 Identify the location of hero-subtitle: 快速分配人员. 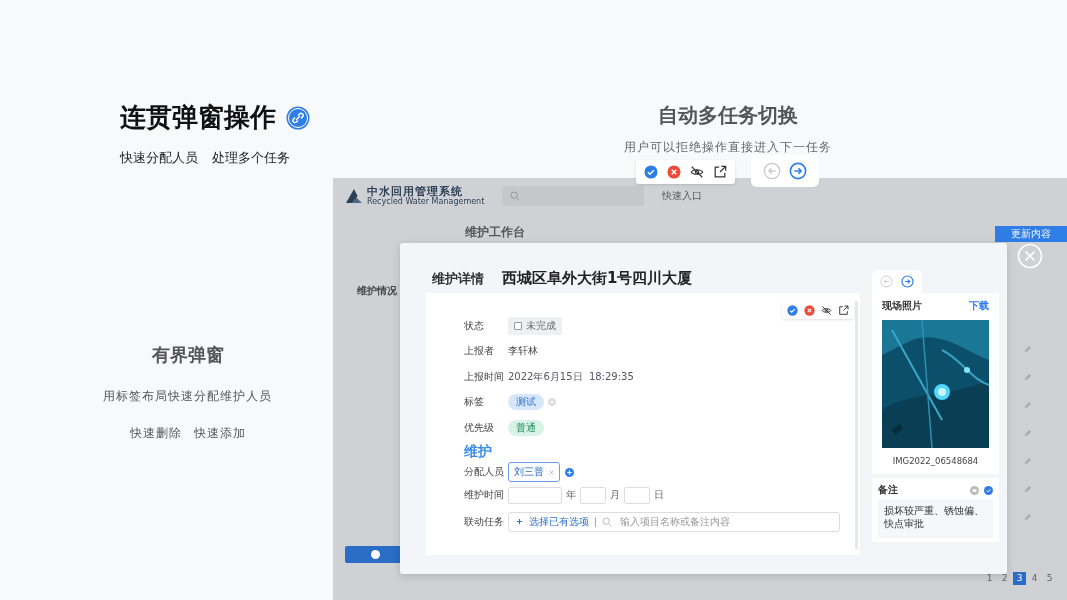
(159, 158).